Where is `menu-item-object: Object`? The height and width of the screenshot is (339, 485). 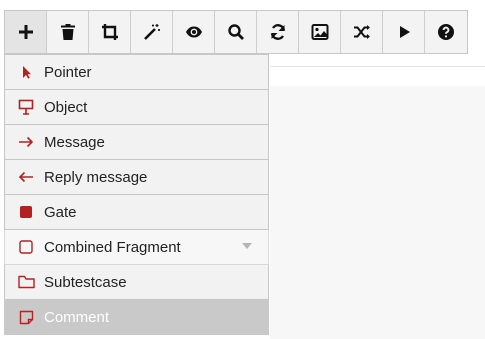 menu-item-object: Object is located at coordinates (136, 107).